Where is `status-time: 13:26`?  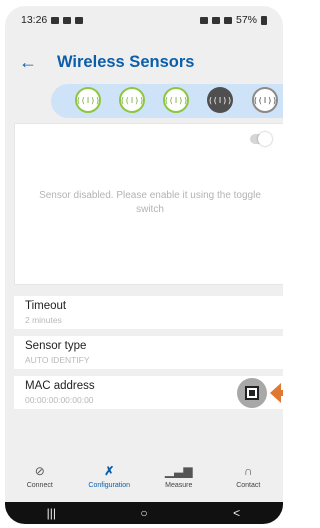
status-time: 13:26 is located at coordinates (34, 20).